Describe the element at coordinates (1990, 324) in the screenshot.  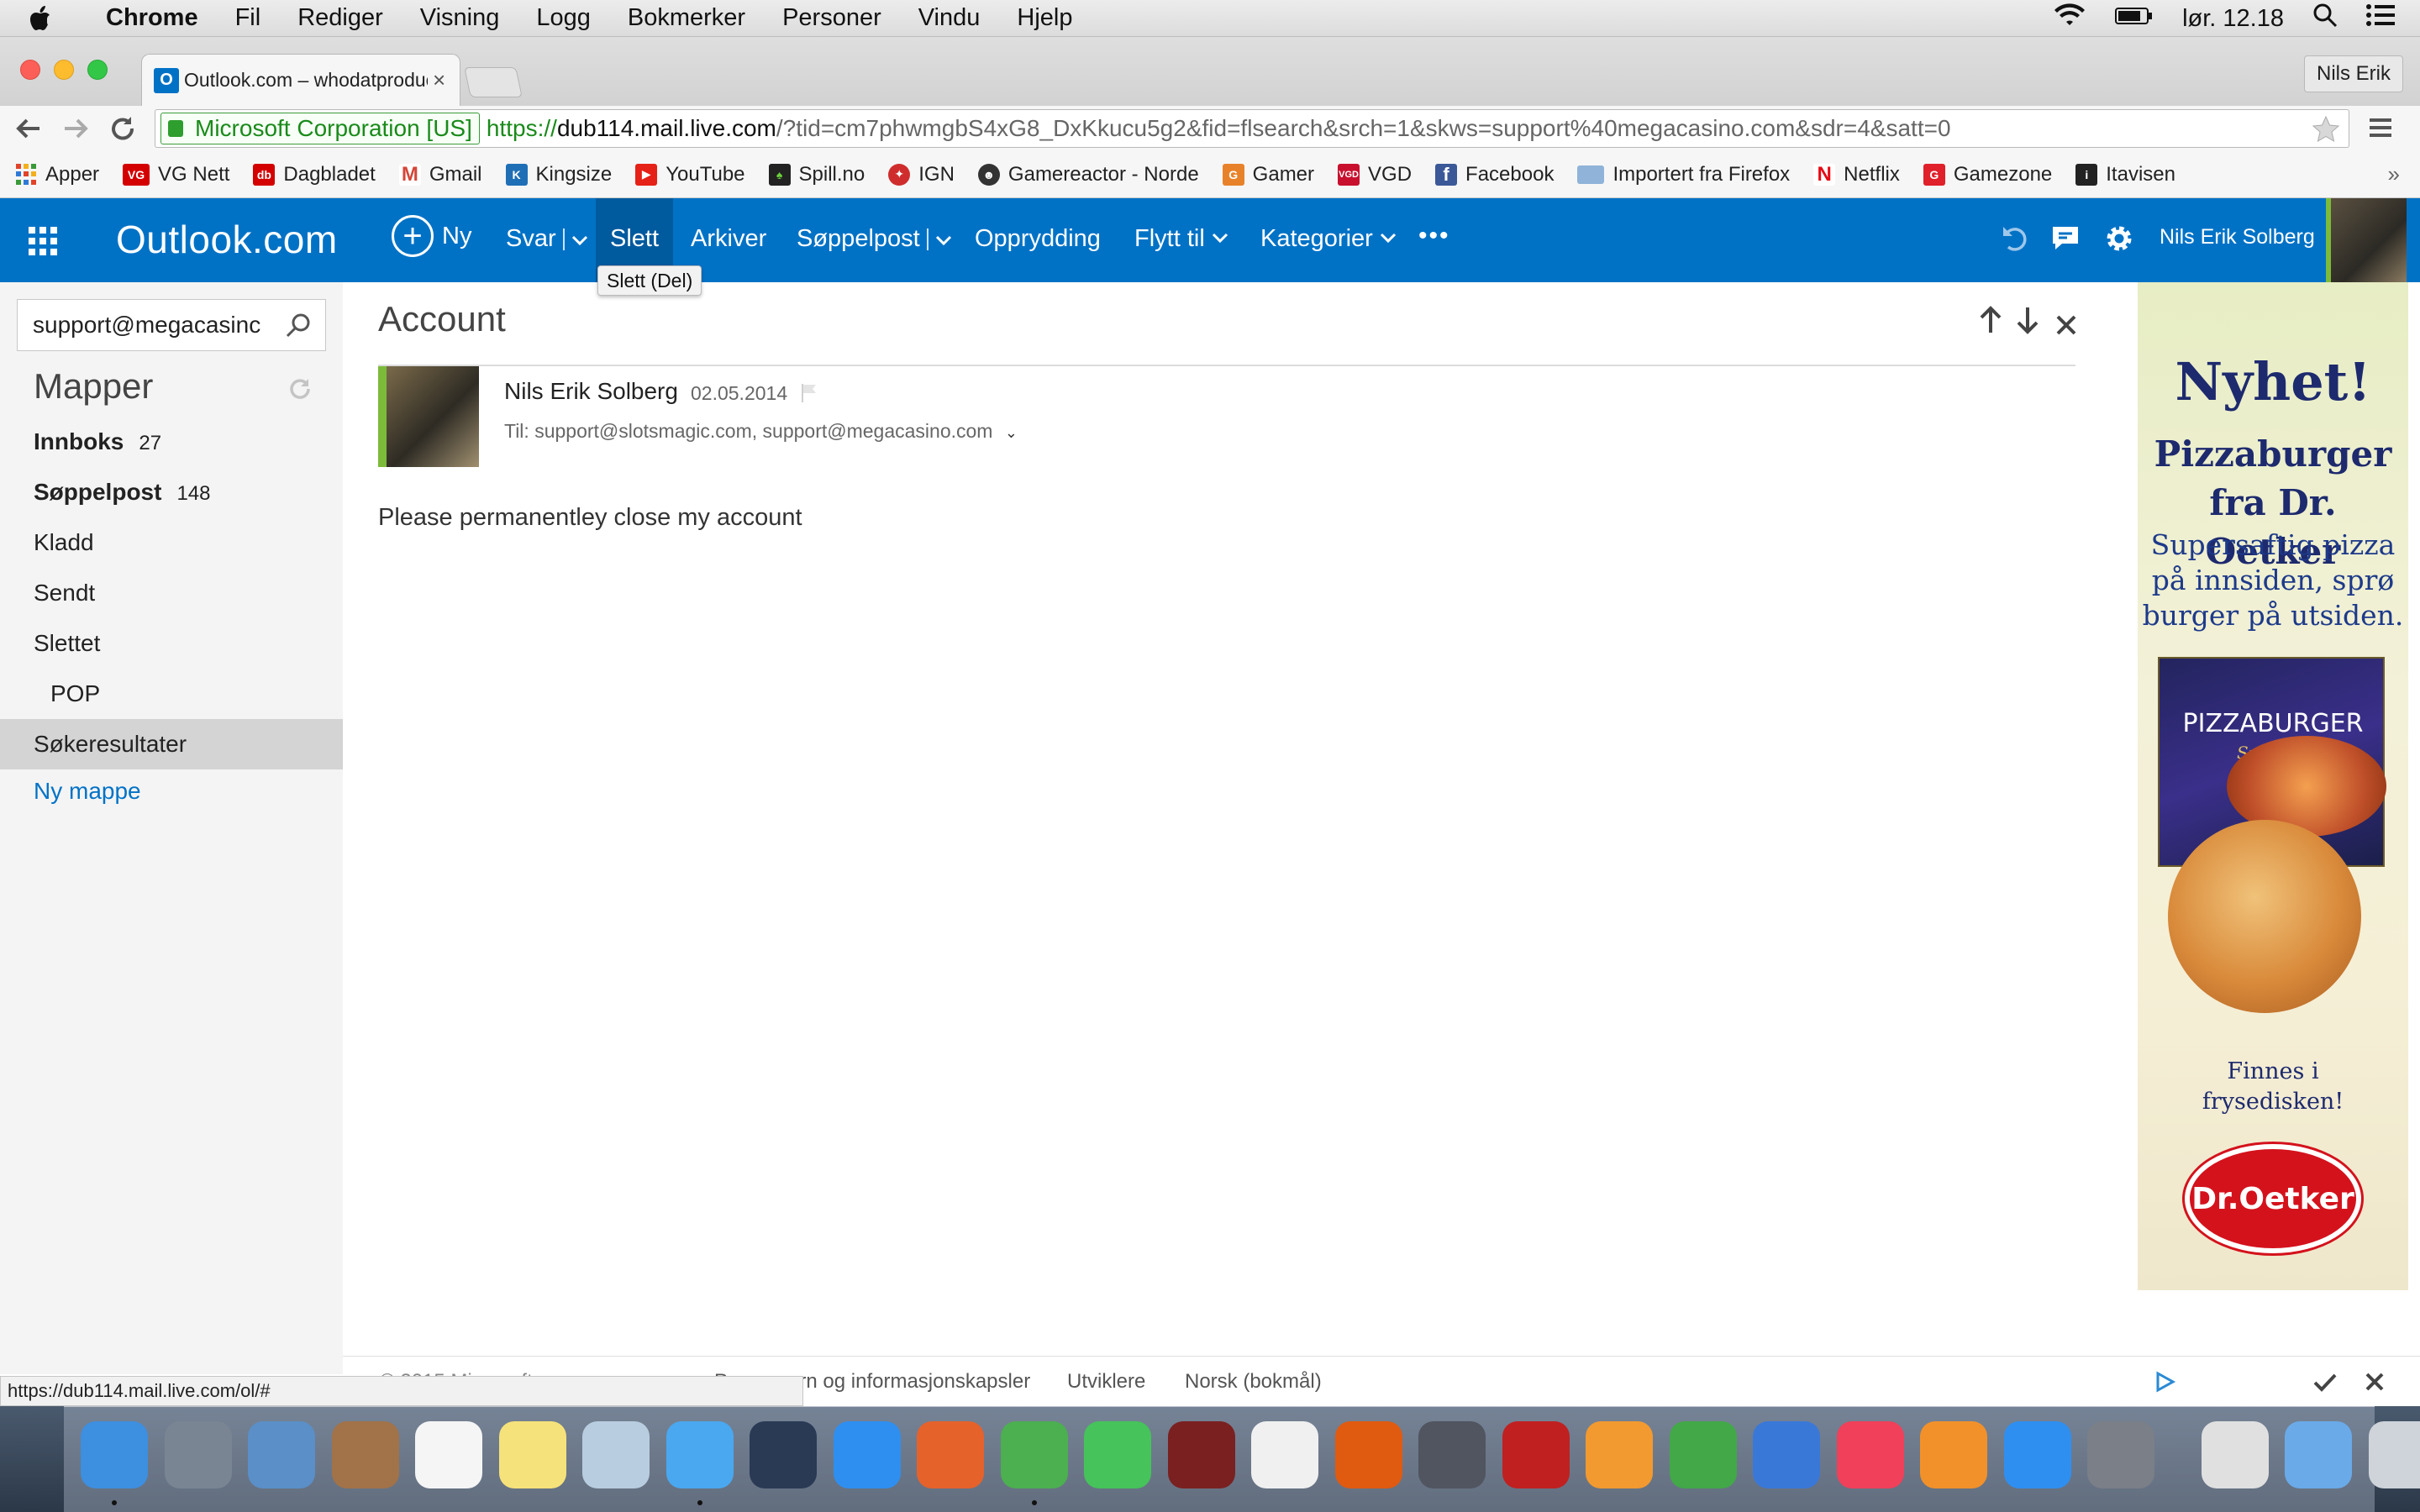
I see `previous-message-arrow-icon` at that location.